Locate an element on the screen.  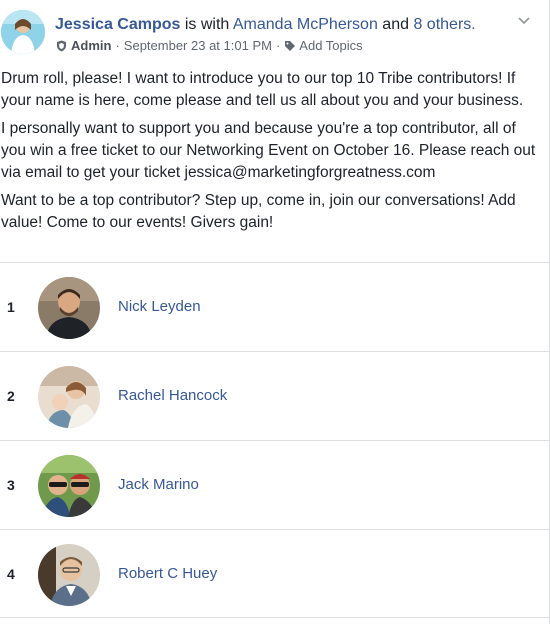
post-timestamp-link: September 23 at 1:01 PM is located at coordinates (198, 46).